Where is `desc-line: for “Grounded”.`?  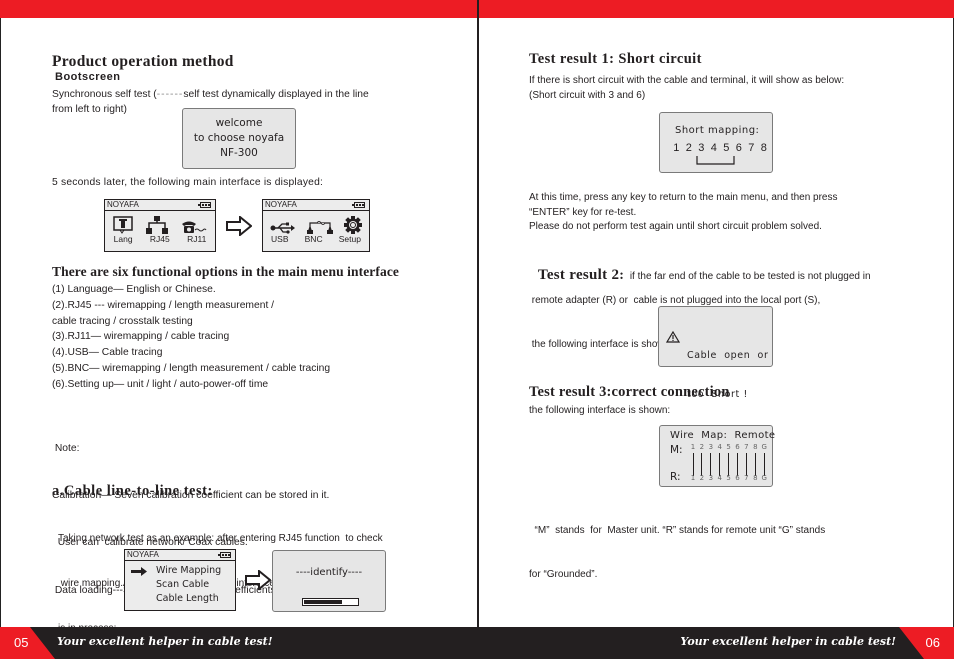
desc-line: for “Grounded”. is located at coordinates (563, 574).